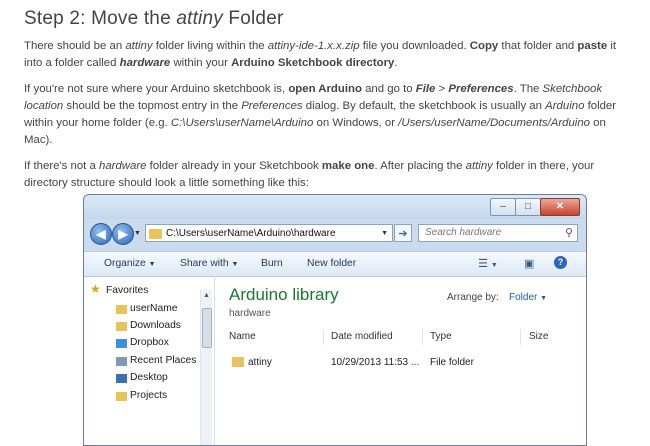 The width and height of the screenshot is (650, 446). What do you see at coordinates (130, 263) in the screenshot?
I see `organize-button: Organize ▼` at bounding box center [130, 263].